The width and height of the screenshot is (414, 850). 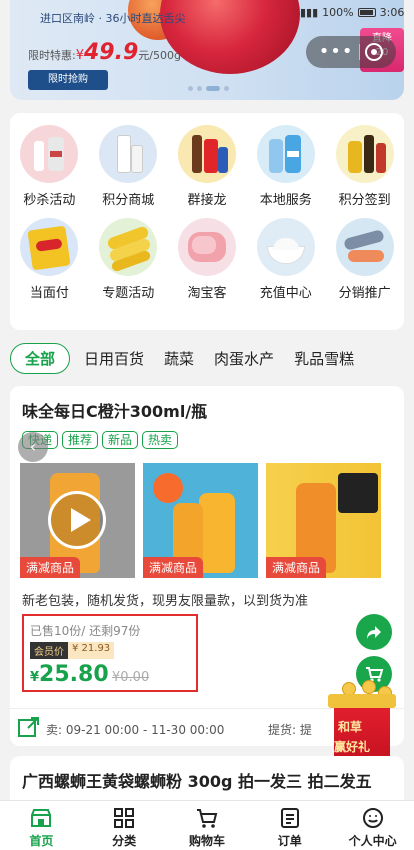 I want to click on category-item: 专题活动, so click(x=128, y=259).